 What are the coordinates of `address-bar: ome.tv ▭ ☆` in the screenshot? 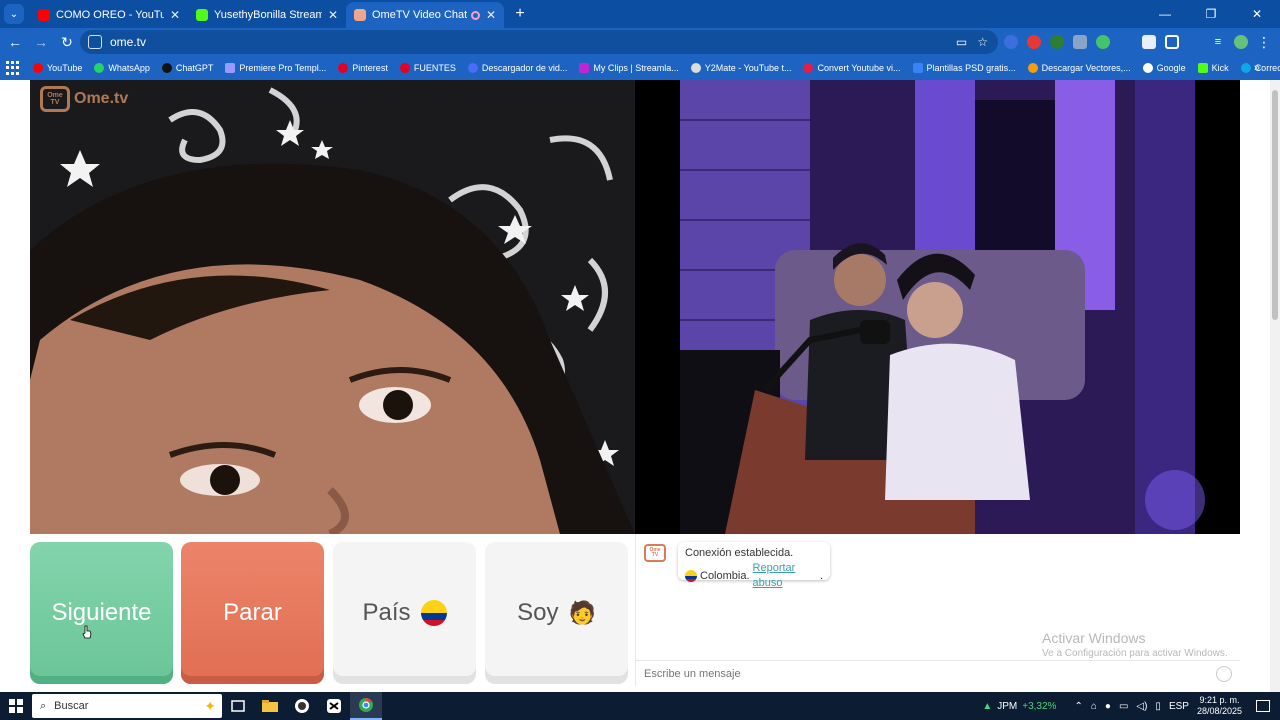 It's located at (539, 42).